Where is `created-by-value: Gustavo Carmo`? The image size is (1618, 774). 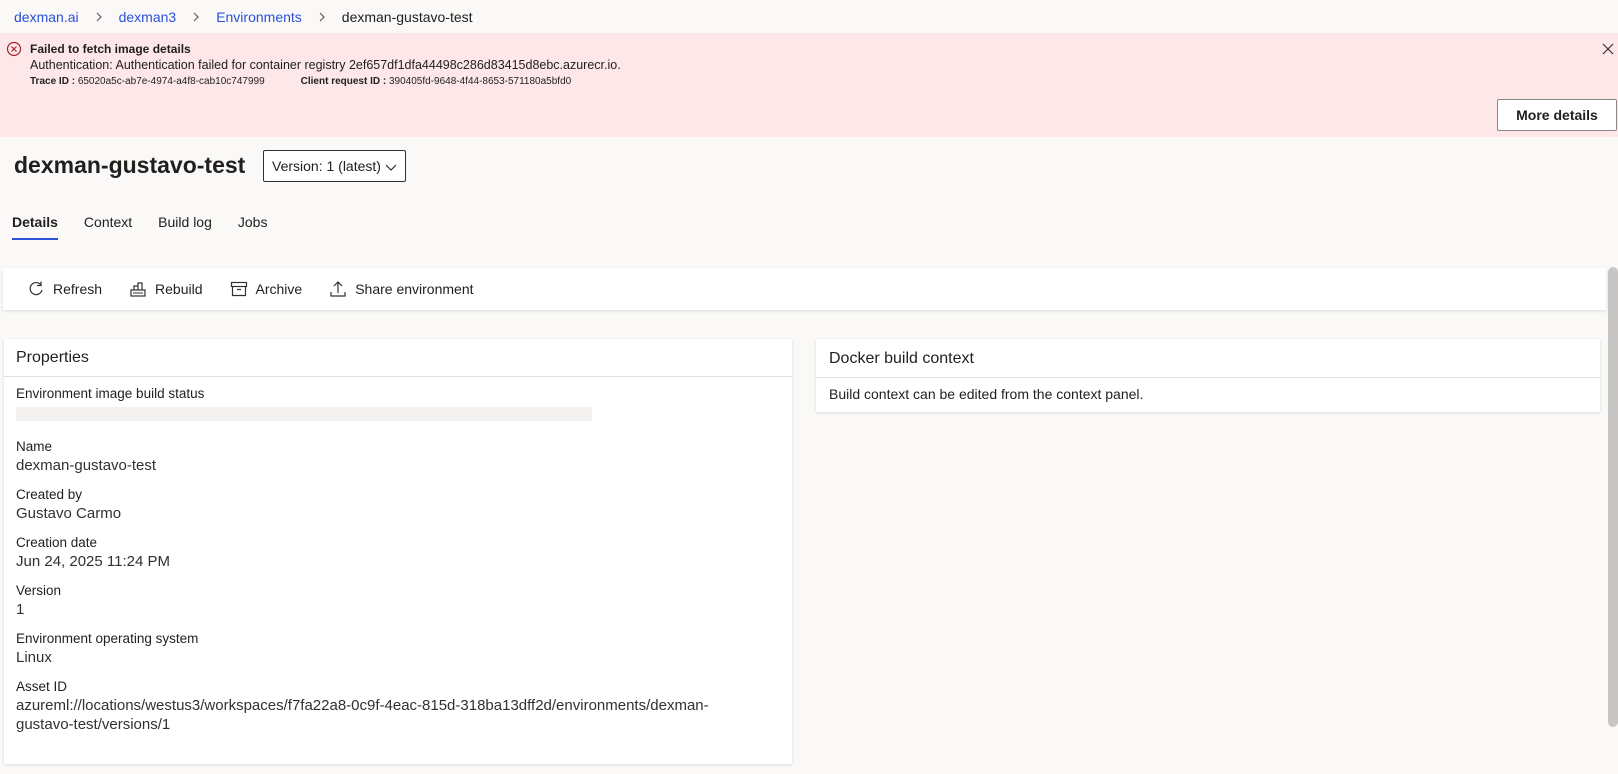 created-by-value: Gustavo Carmo is located at coordinates (69, 513).